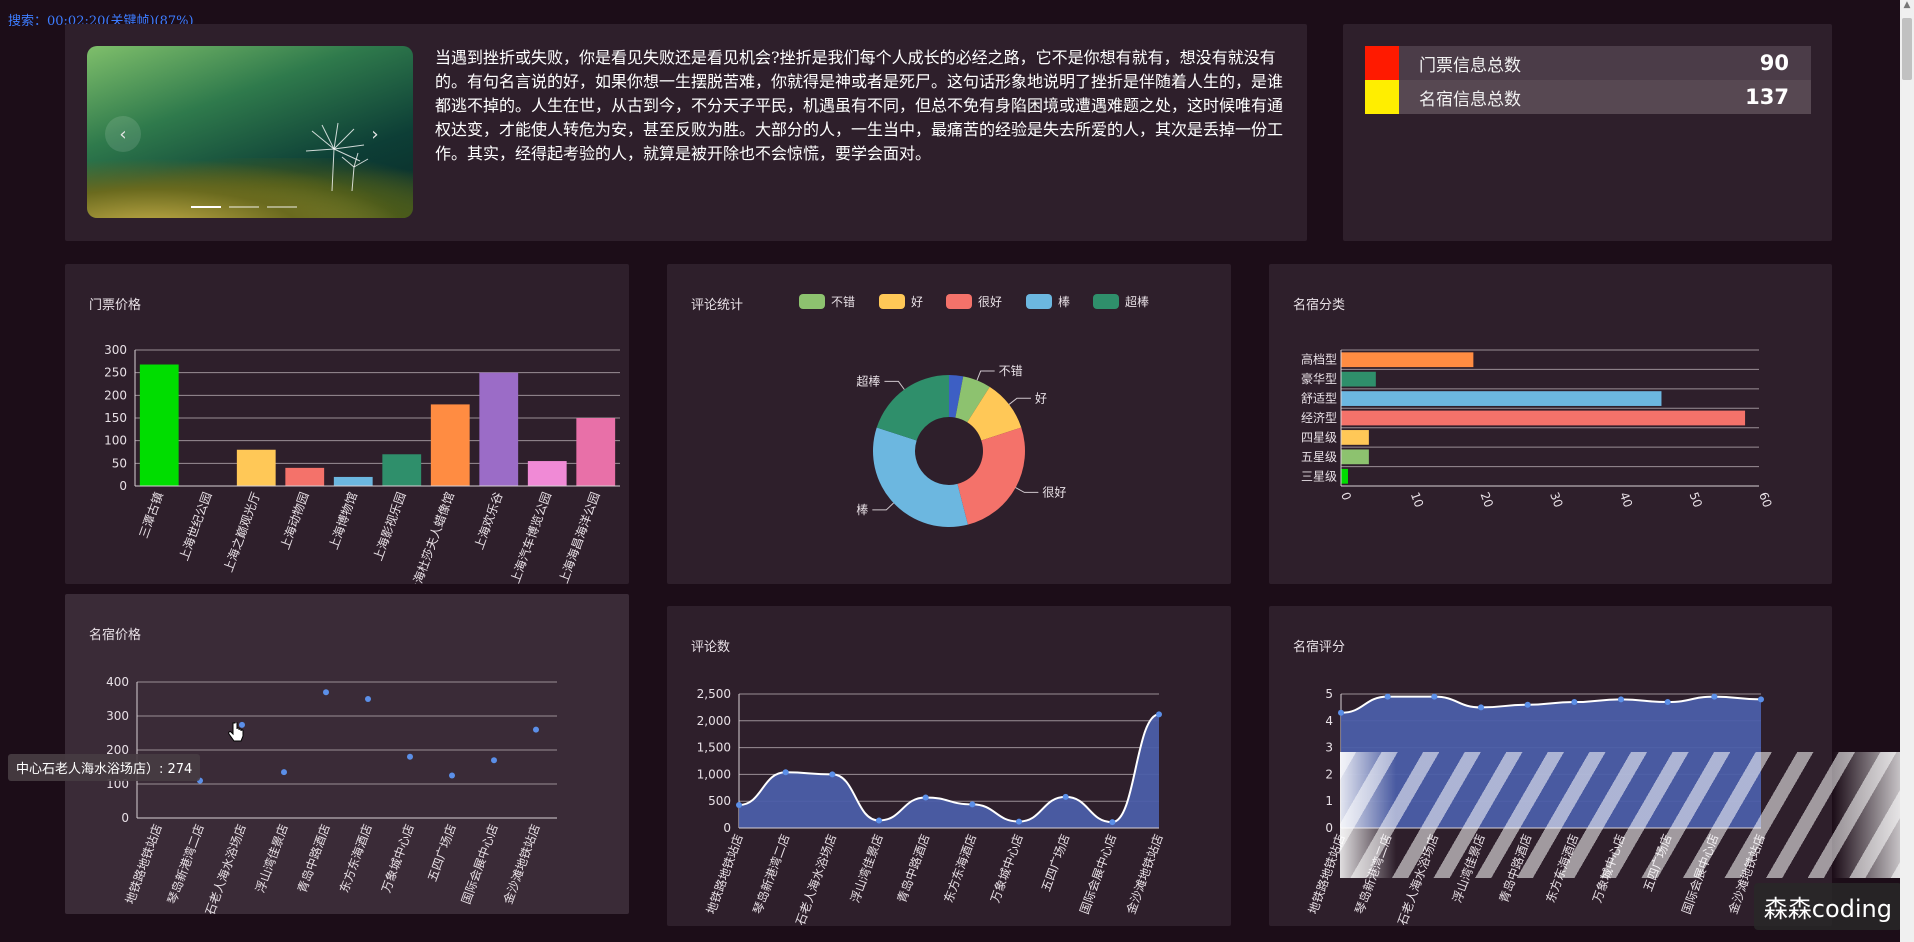  Describe the element at coordinates (1329, 801) in the screenshot. I see `y-tick-label: 1` at that location.